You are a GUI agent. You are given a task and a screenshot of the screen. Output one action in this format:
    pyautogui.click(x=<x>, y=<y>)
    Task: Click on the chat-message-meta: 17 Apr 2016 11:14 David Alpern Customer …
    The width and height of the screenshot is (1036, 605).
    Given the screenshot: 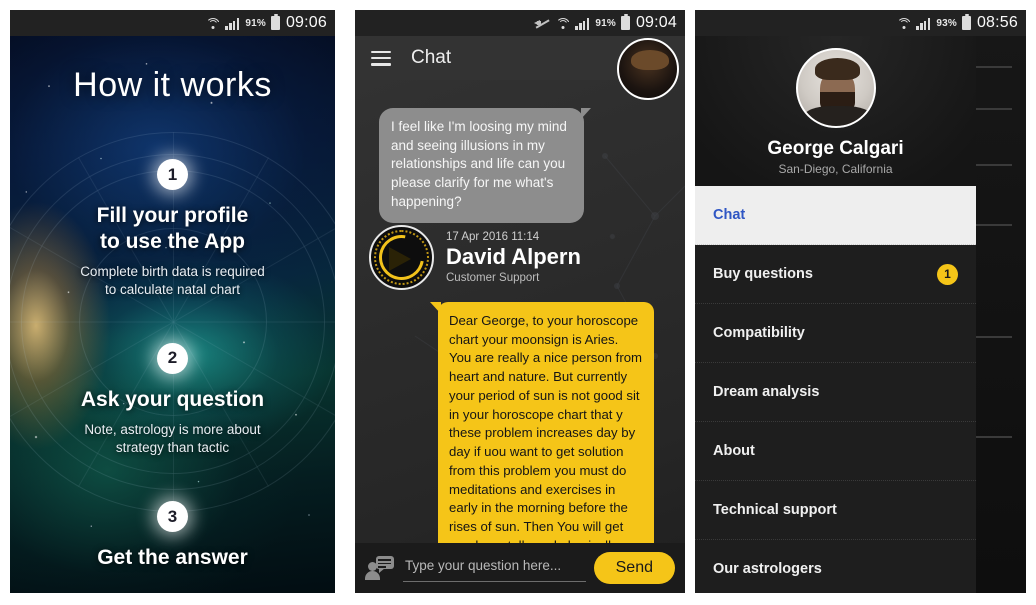 What is the action you would take?
    pyautogui.click(x=513, y=257)
    